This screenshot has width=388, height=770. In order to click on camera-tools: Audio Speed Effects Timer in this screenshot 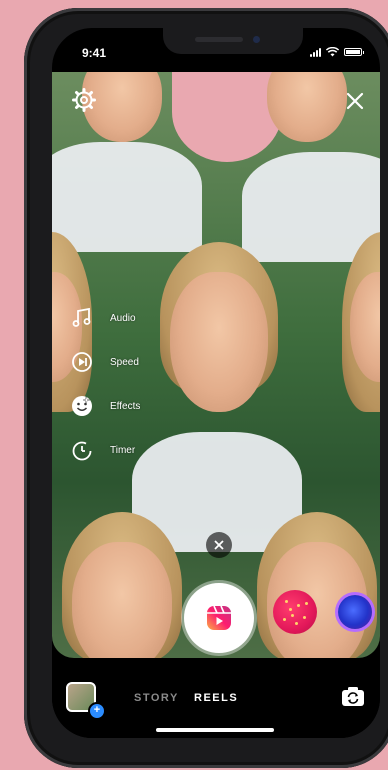, I will do `click(105, 384)`.